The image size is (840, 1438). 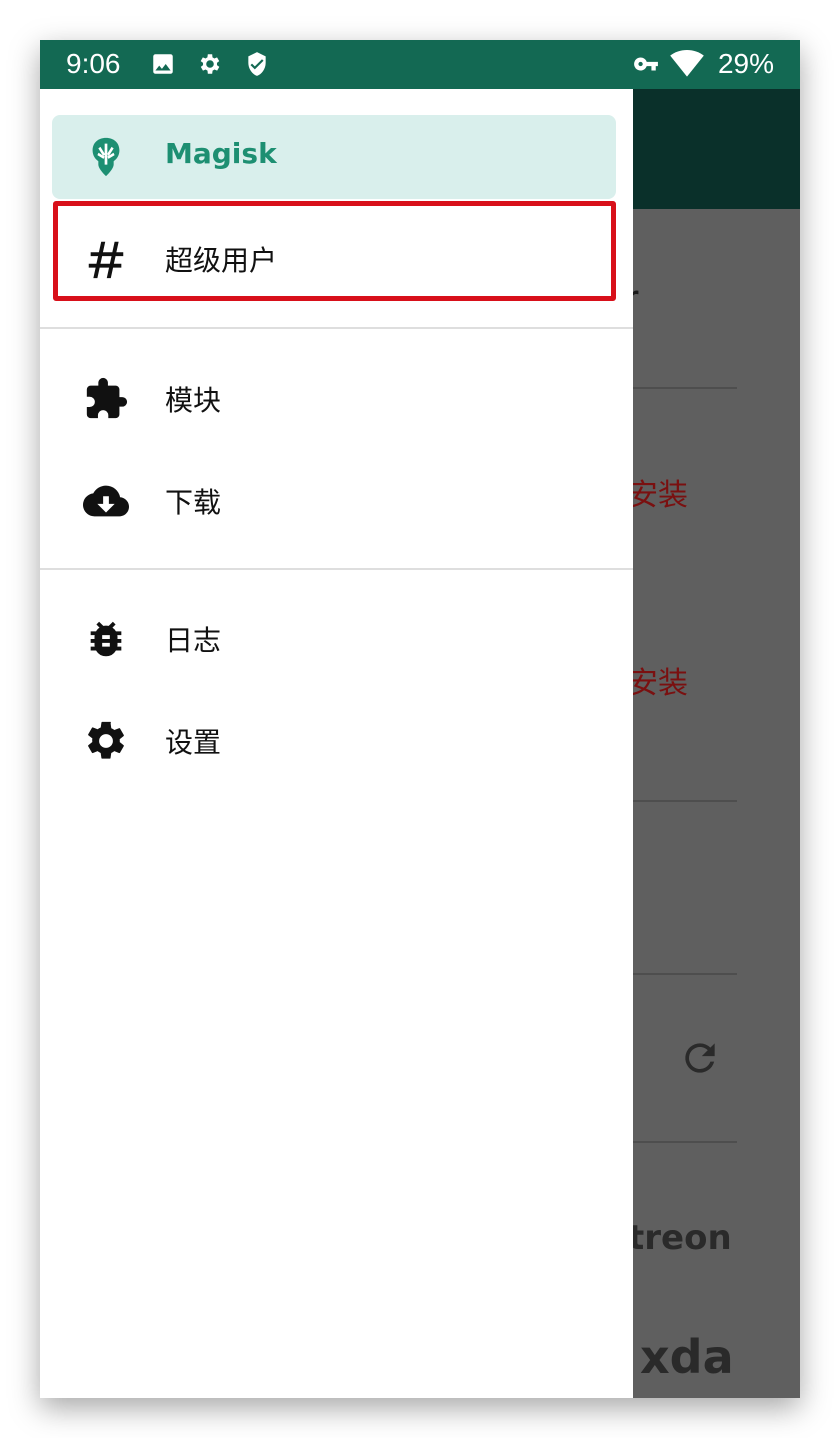 What do you see at coordinates (334, 157) in the screenshot?
I see `drawer-item-magisk: Magisk` at bounding box center [334, 157].